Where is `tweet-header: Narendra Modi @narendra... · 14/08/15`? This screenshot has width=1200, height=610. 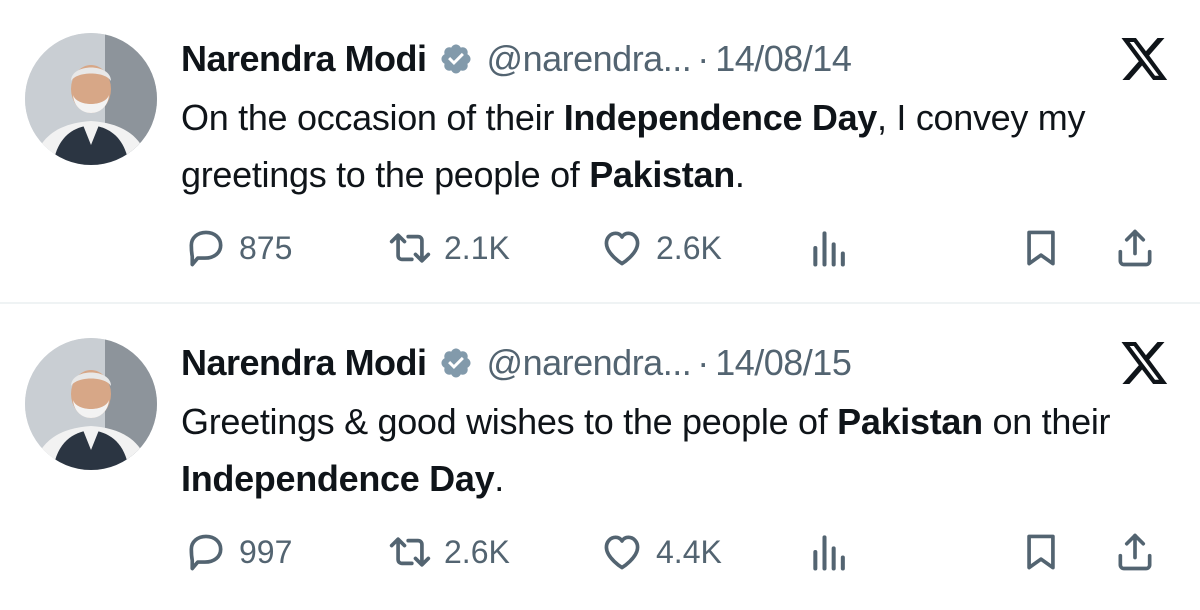
tweet-header: Narendra Modi @narendra... · 14/08/15 is located at coordinates (516, 363).